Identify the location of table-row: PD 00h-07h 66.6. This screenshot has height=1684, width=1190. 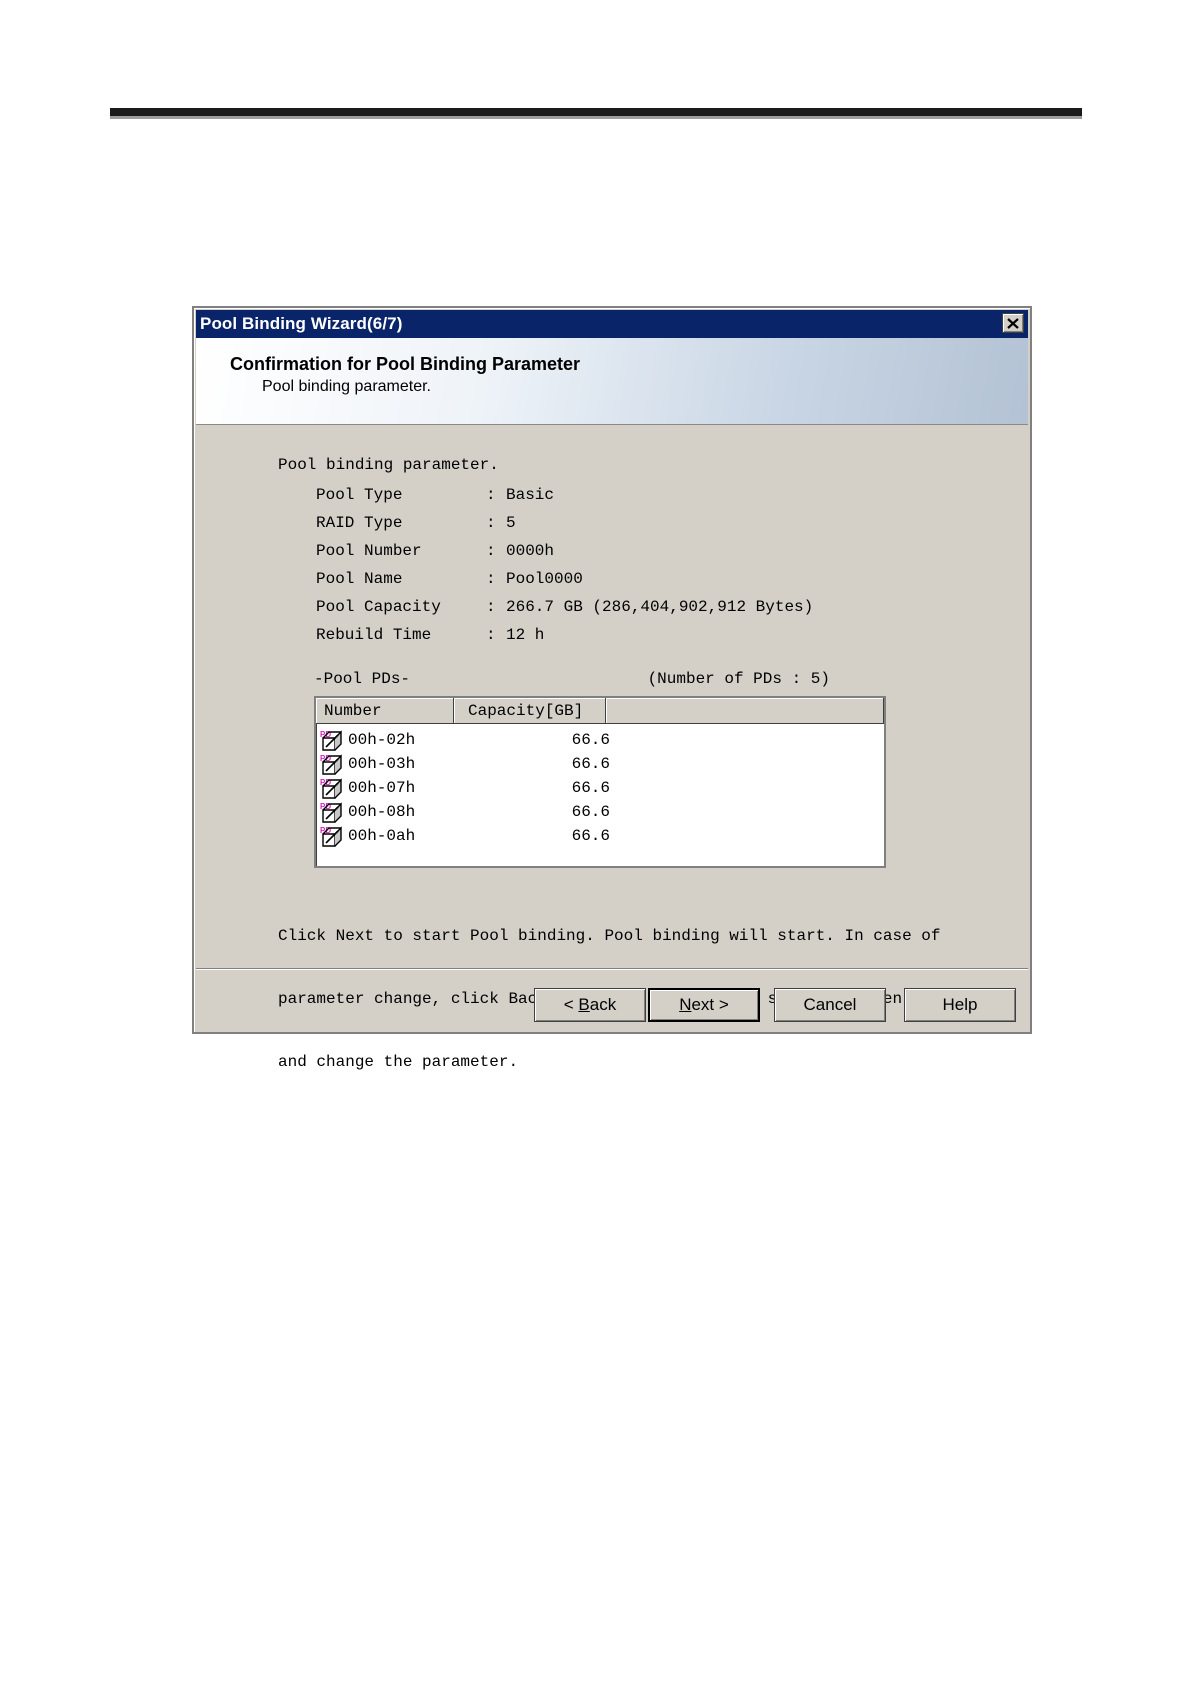
(600, 788).